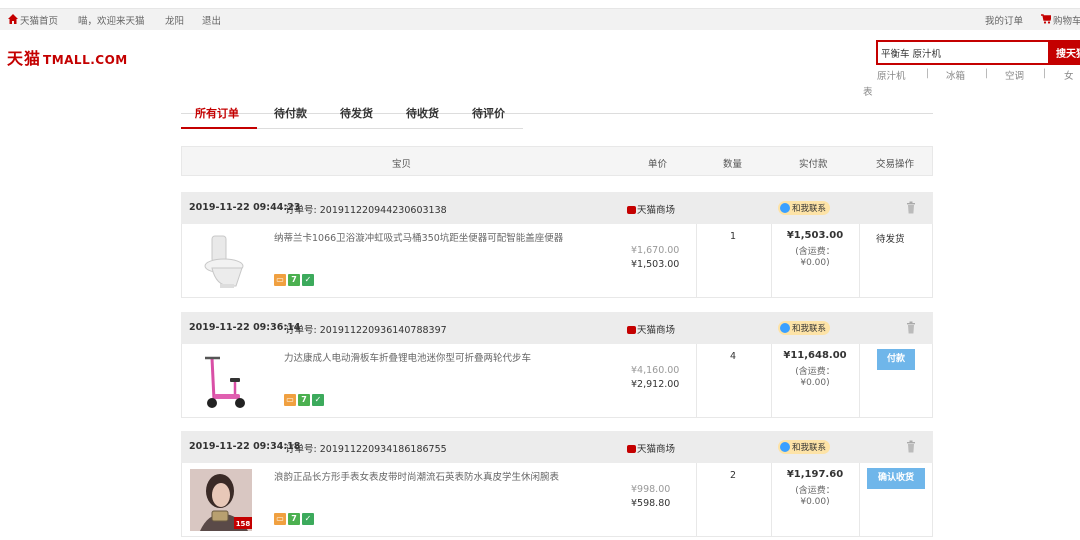  Describe the element at coordinates (955, 75) in the screenshot. I see `hotword-fridge: 冰箱` at that location.